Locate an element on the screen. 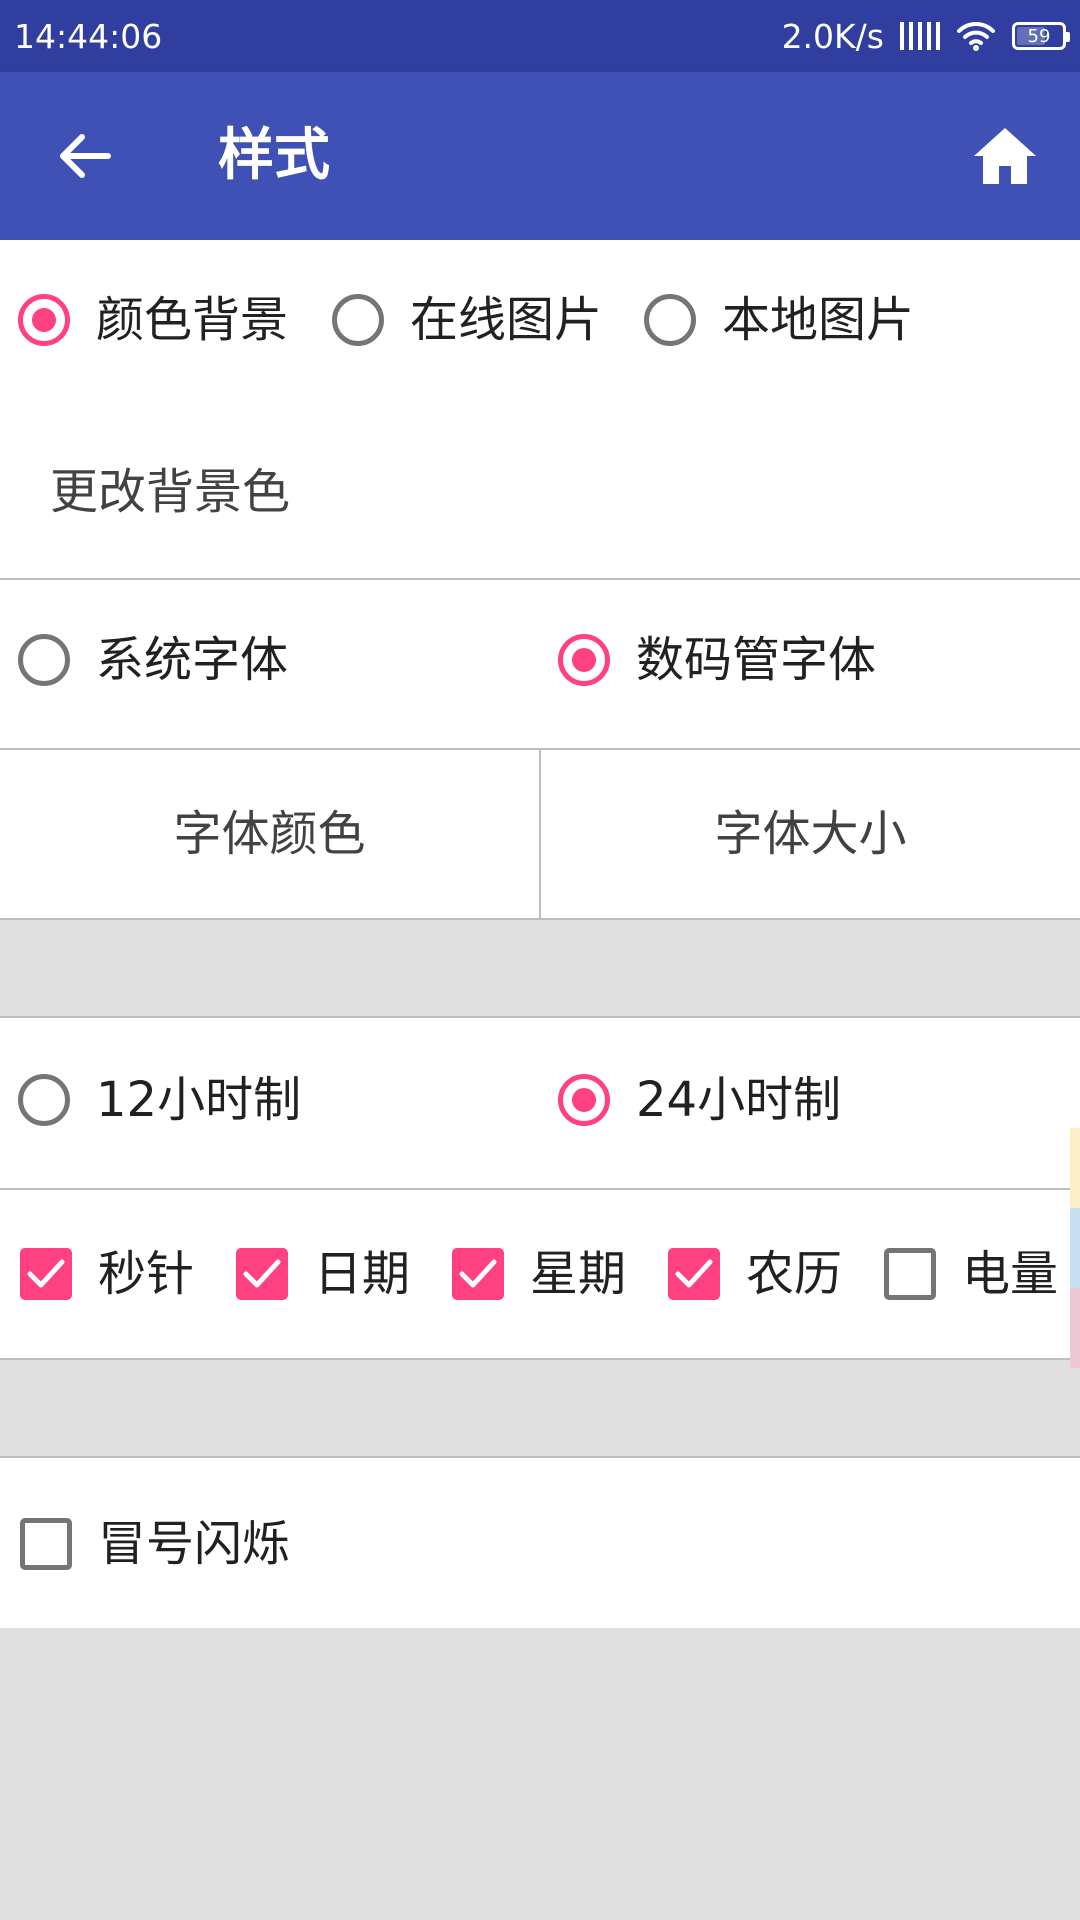  radio-label: 本地图片 is located at coordinates (818, 320).